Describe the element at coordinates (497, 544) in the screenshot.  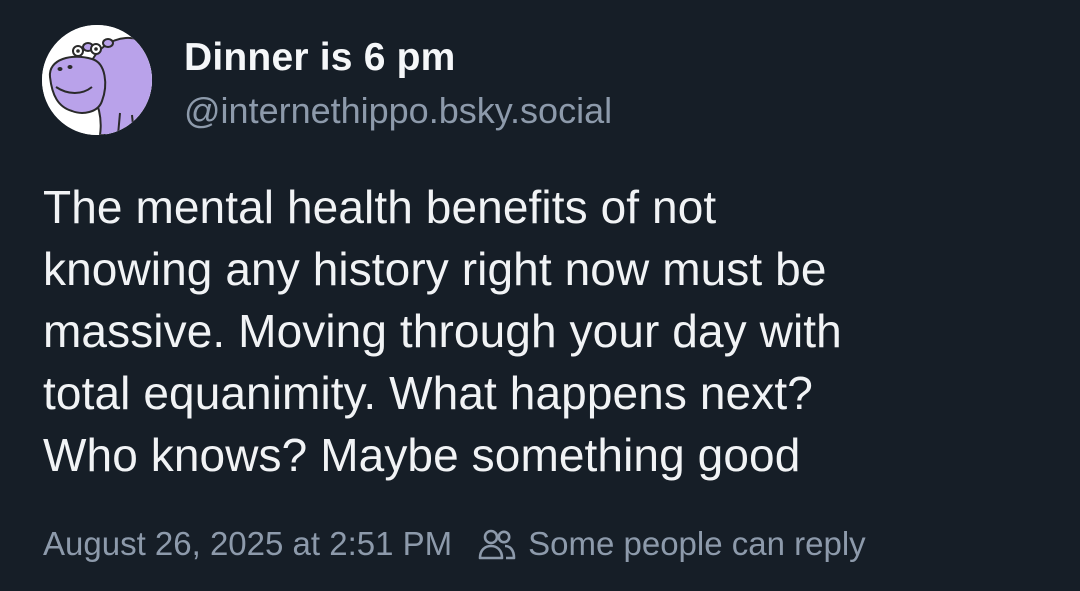
I see `people-icon` at that location.